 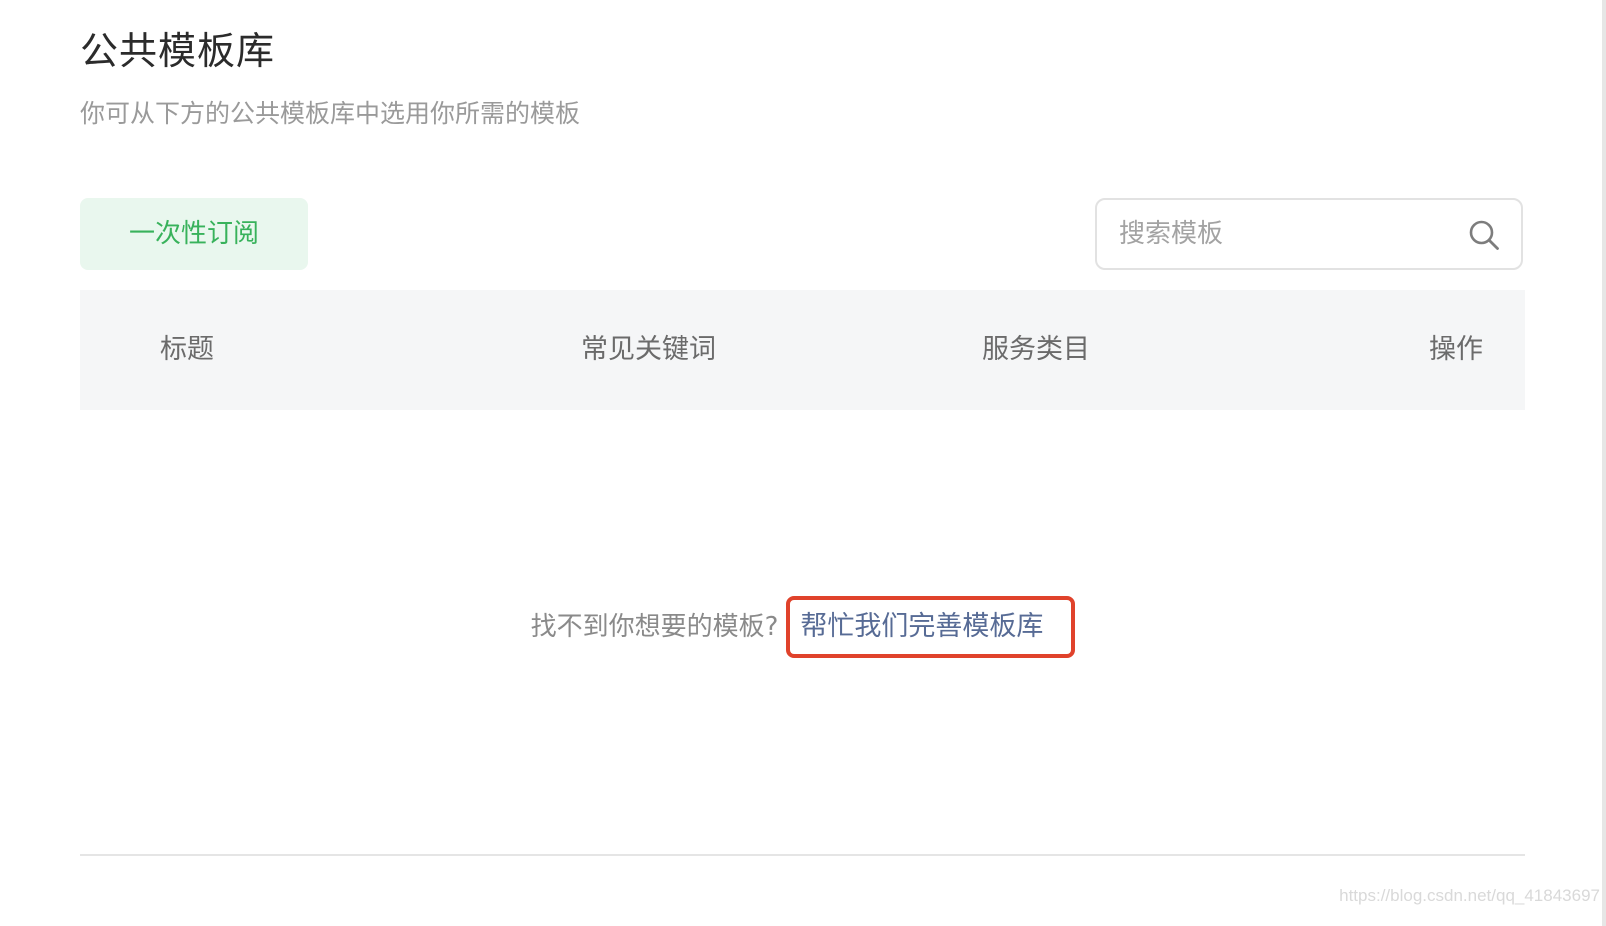 What do you see at coordinates (1604, 463) in the screenshot?
I see `window-edge` at bounding box center [1604, 463].